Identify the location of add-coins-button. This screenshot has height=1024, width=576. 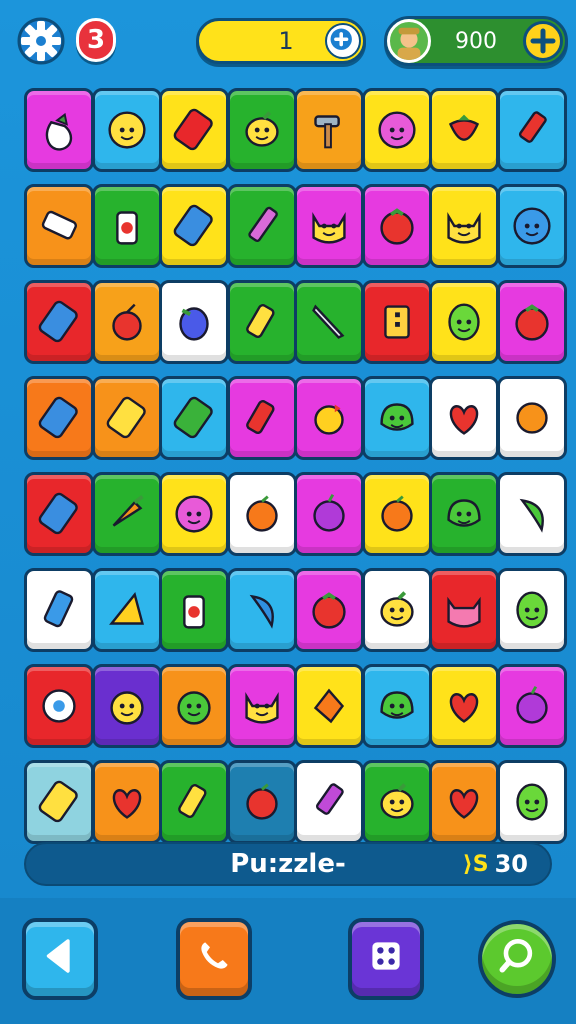
(543, 41).